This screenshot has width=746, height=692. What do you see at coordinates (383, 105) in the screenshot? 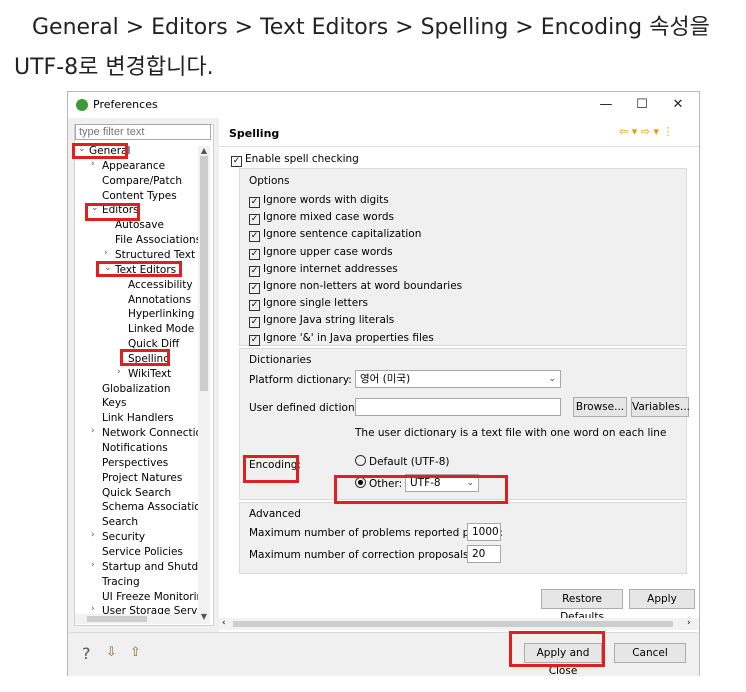
I see `title-bar: Preferences — ☐ ✕` at bounding box center [383, 105].